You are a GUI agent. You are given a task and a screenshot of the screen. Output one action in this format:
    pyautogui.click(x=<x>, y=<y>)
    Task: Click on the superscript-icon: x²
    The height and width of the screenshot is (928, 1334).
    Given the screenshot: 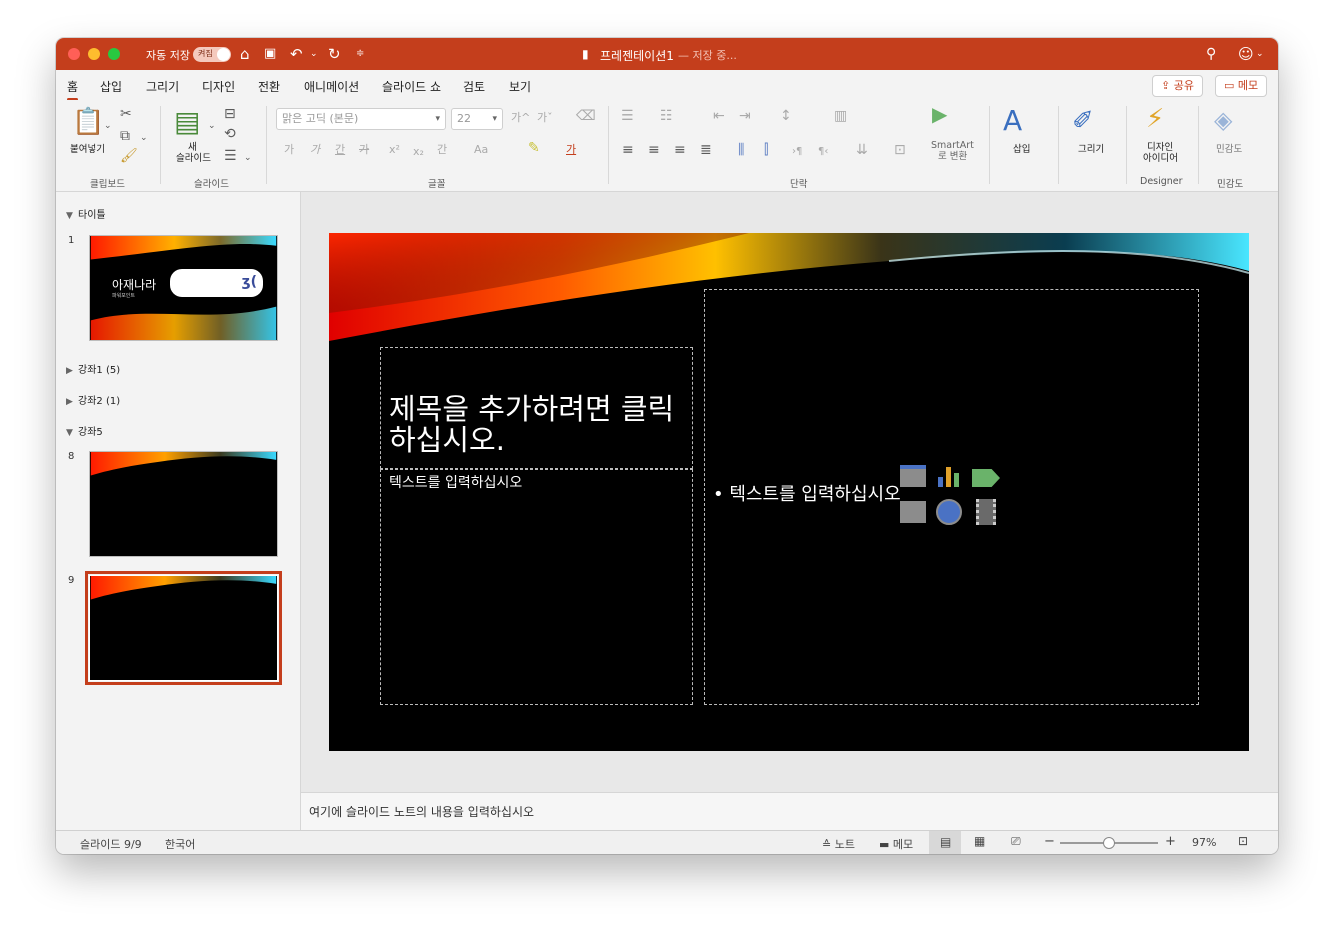 What is the action you would take?
    pyautogui.click(x=394, y=150)
    